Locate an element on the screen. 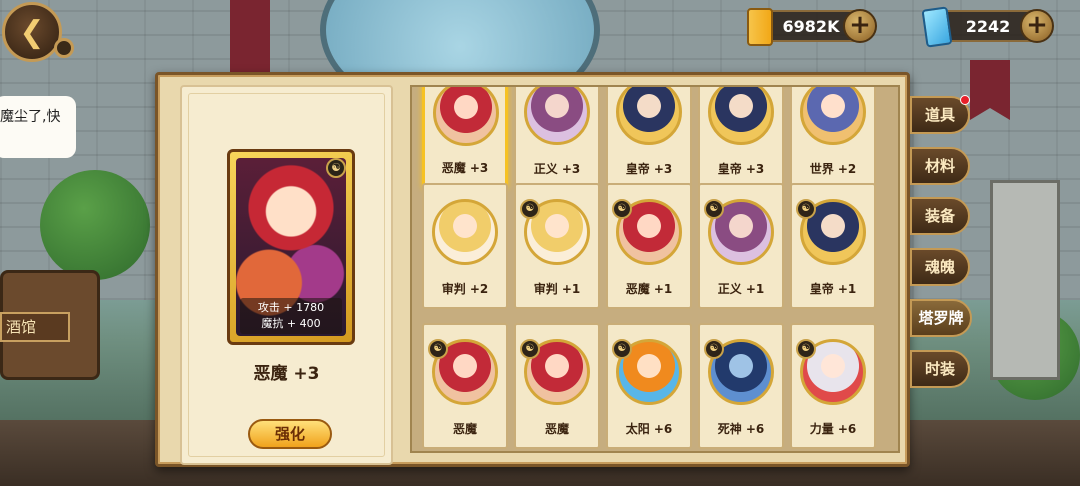 Image resolution: width=1080 pixels, height=486 pixels. card-slot-label: 世界 +2 is located at coordinates (833, 169).